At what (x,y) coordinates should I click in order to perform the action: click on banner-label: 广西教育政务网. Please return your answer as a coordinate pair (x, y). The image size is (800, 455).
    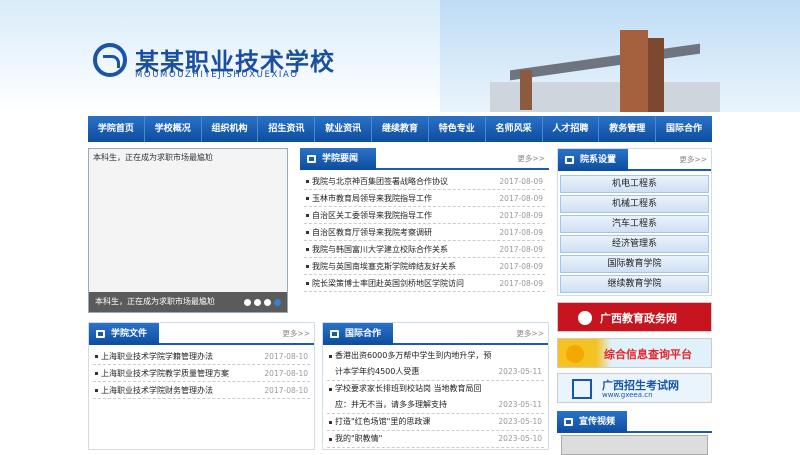
    Looking at the image, I should click on (638, 318).